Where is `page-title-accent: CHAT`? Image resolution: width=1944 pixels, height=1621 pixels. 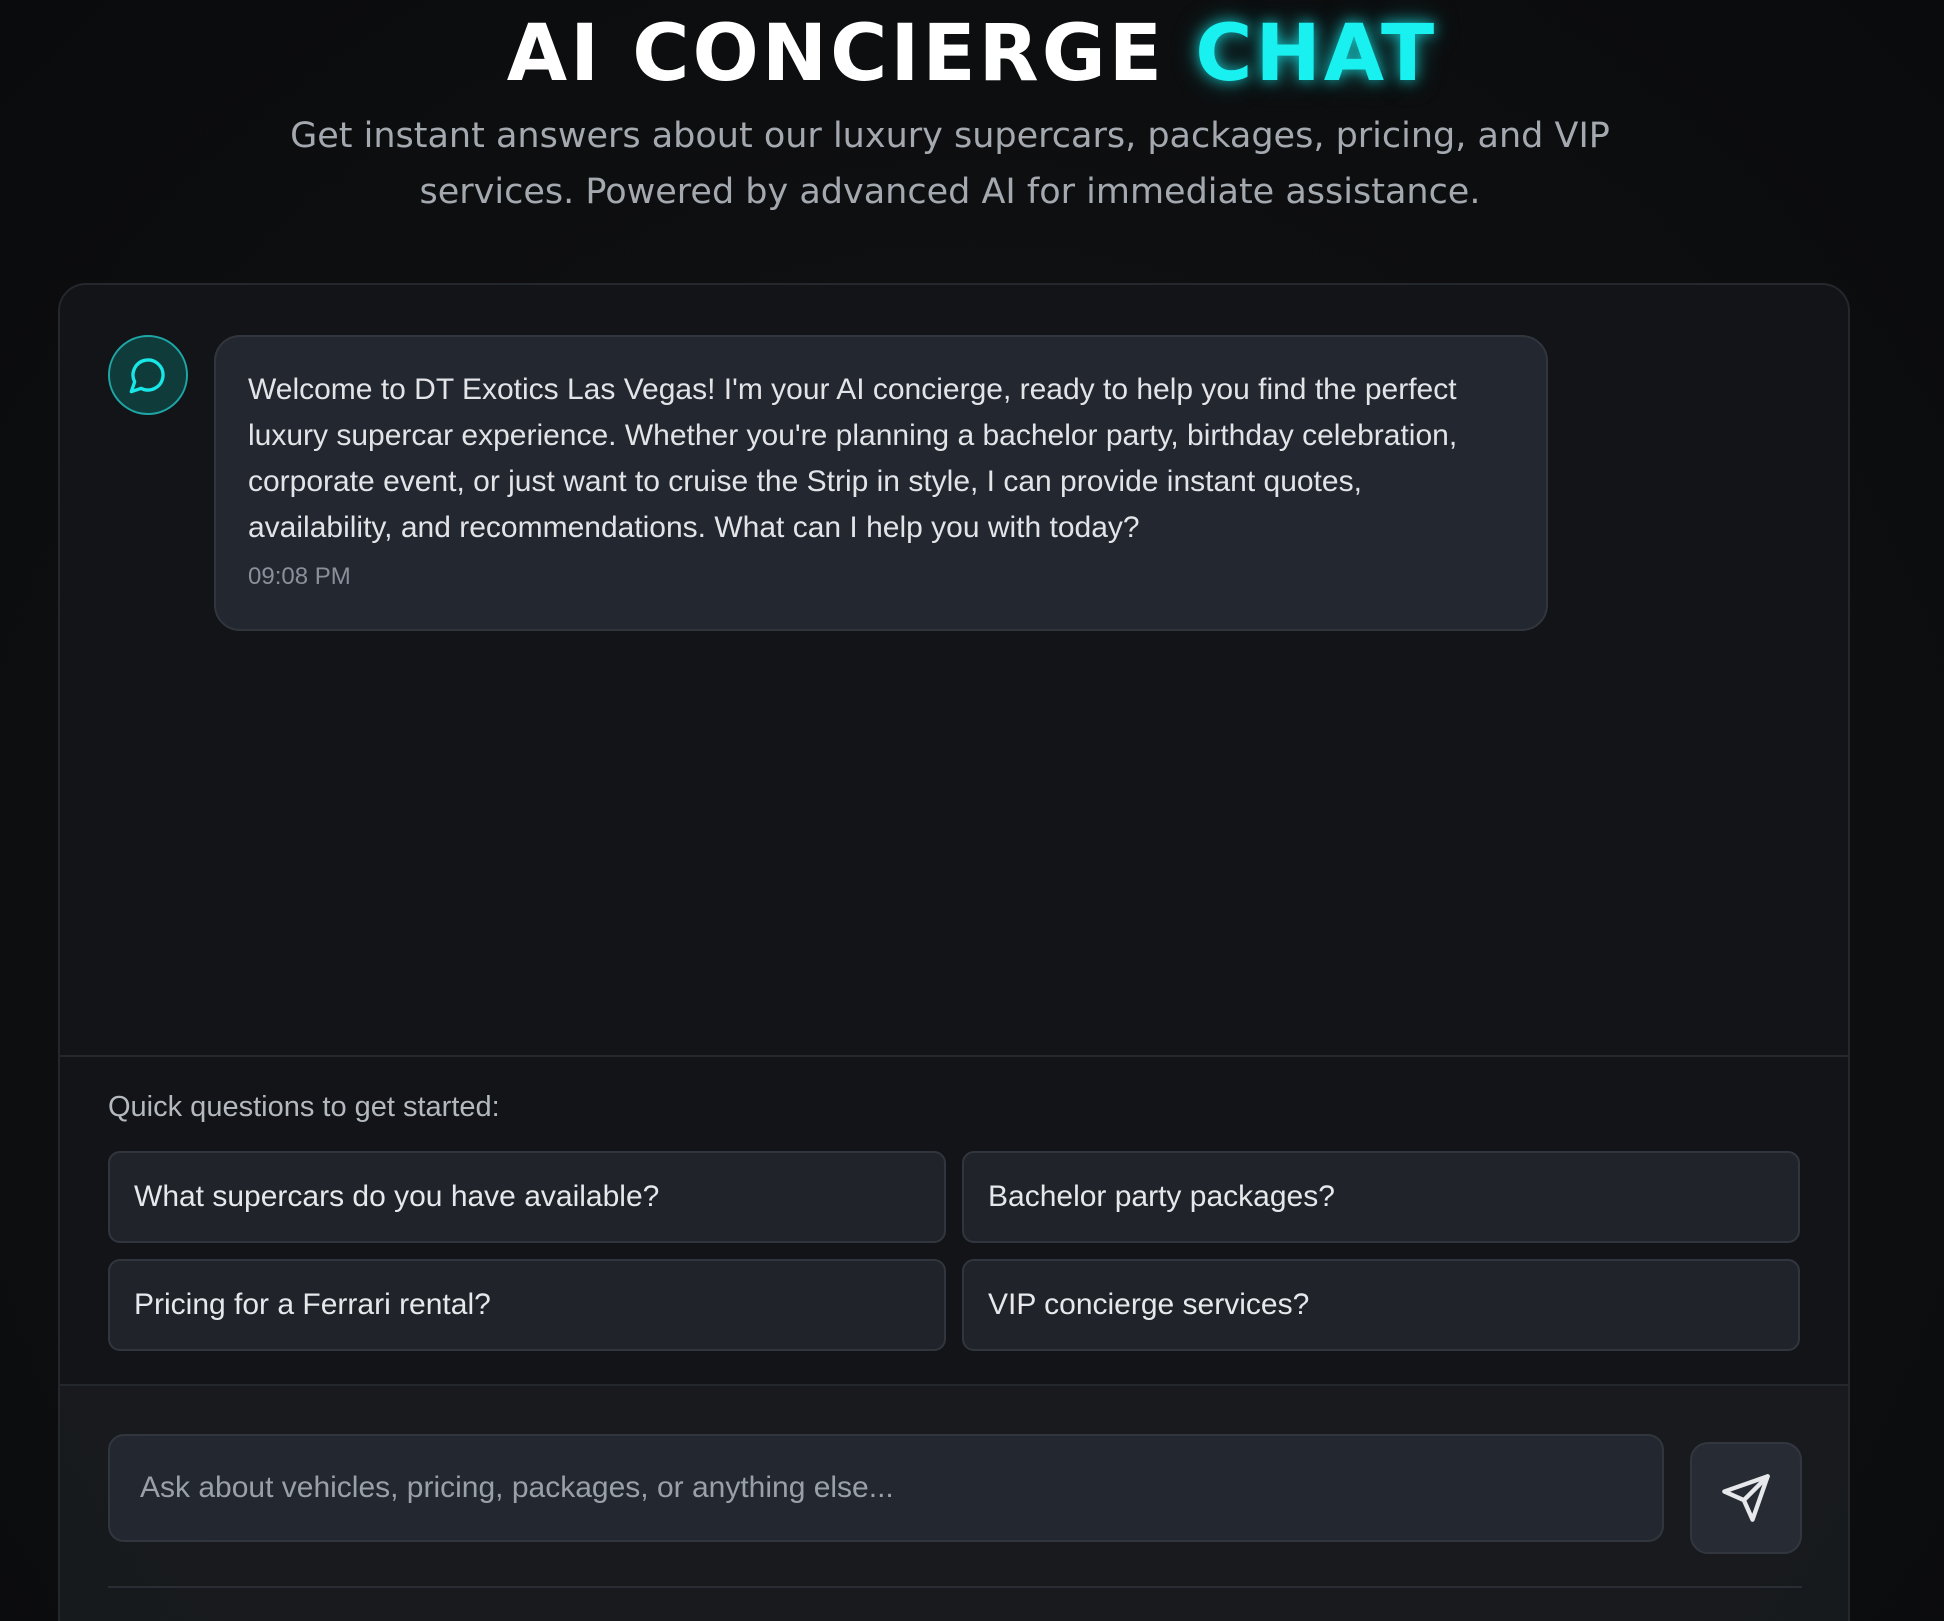
page-title-accent: CHAT is located at coordinates (1316, 54).